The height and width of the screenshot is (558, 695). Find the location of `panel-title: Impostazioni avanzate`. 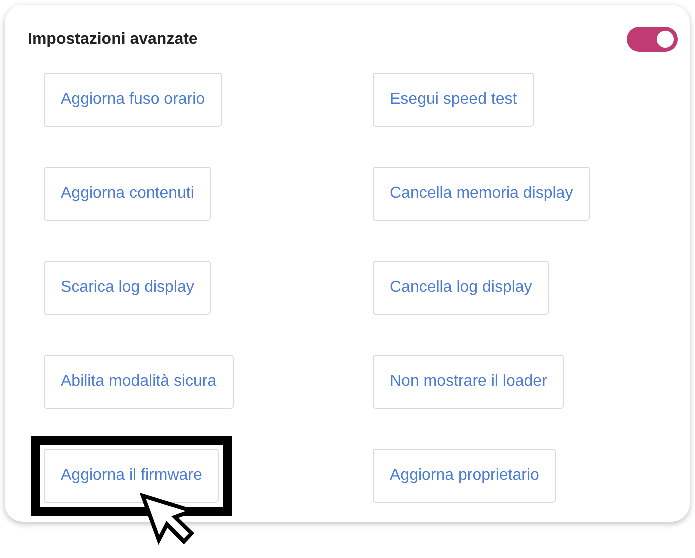

panel-title: Impostazioni avanzate is located at coordinates (113, 39).